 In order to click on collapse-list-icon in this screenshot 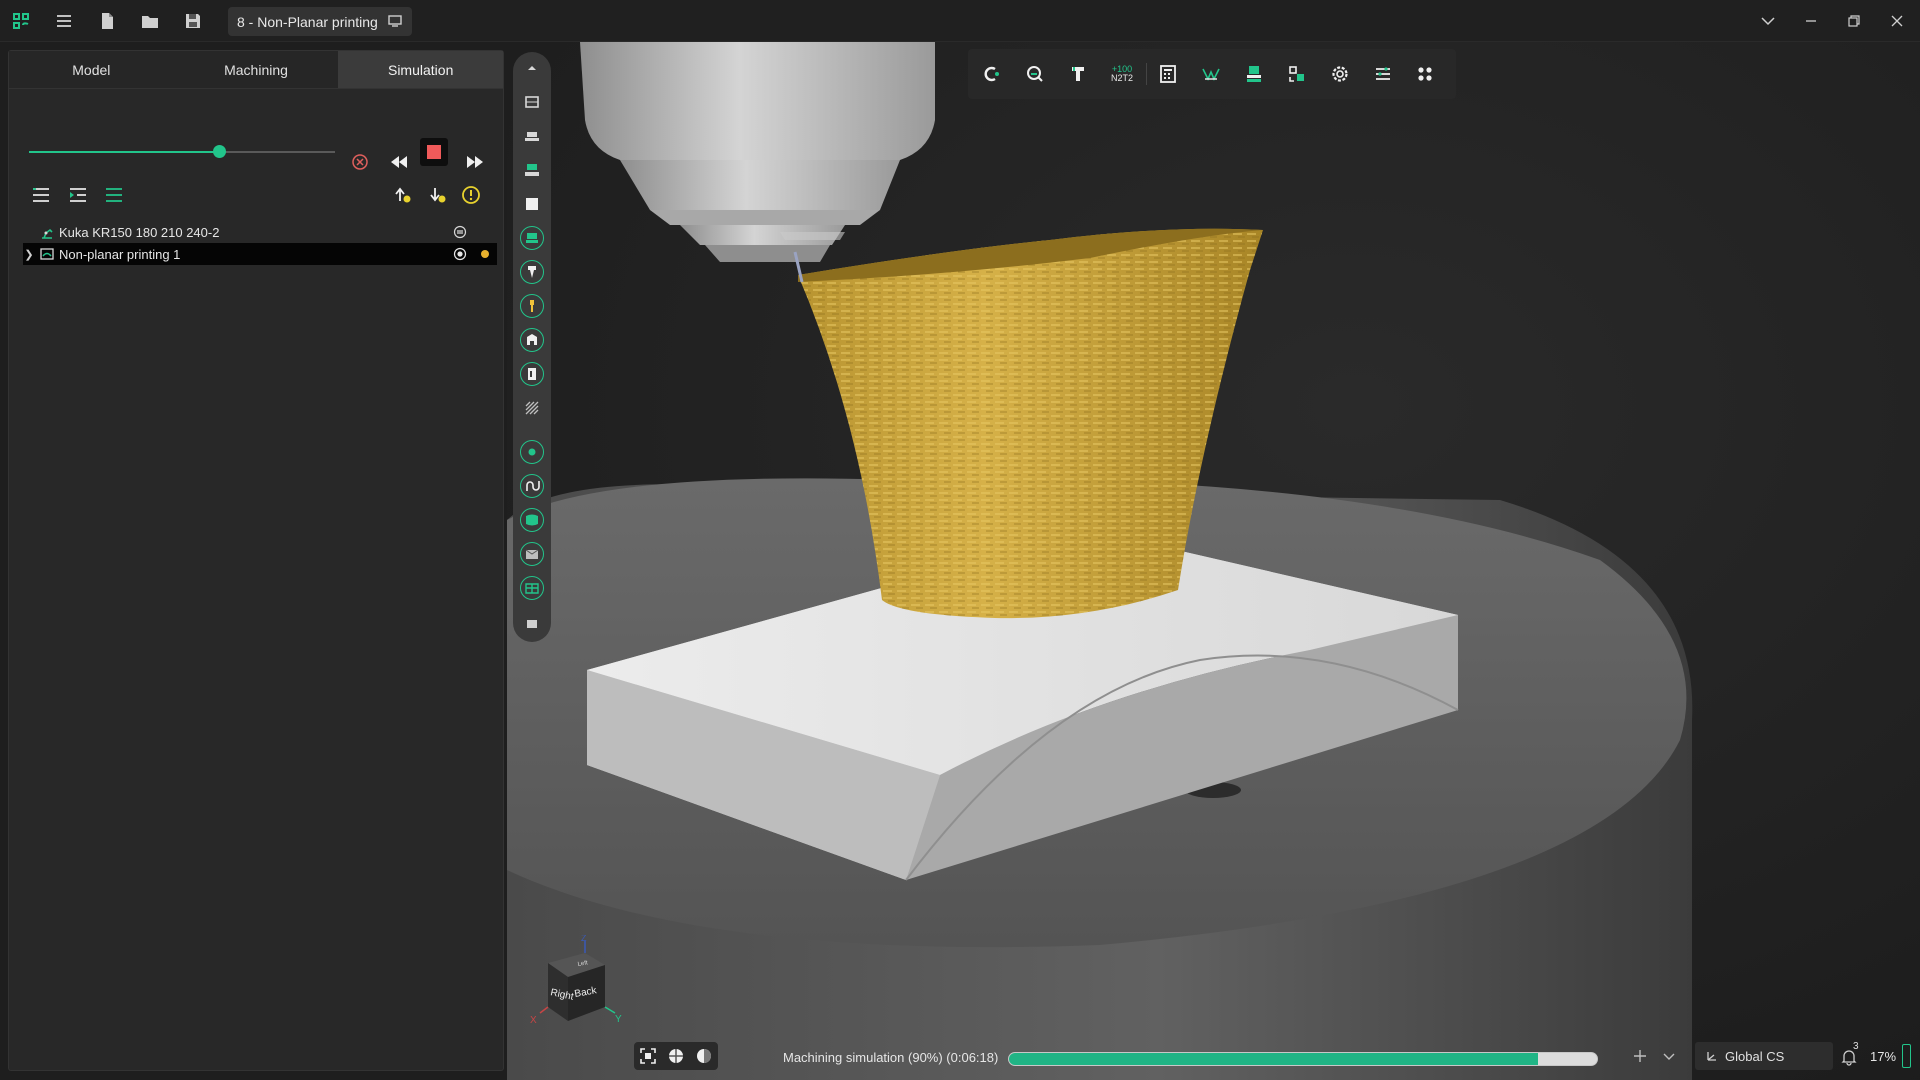, I will do `click(114, 195)`.